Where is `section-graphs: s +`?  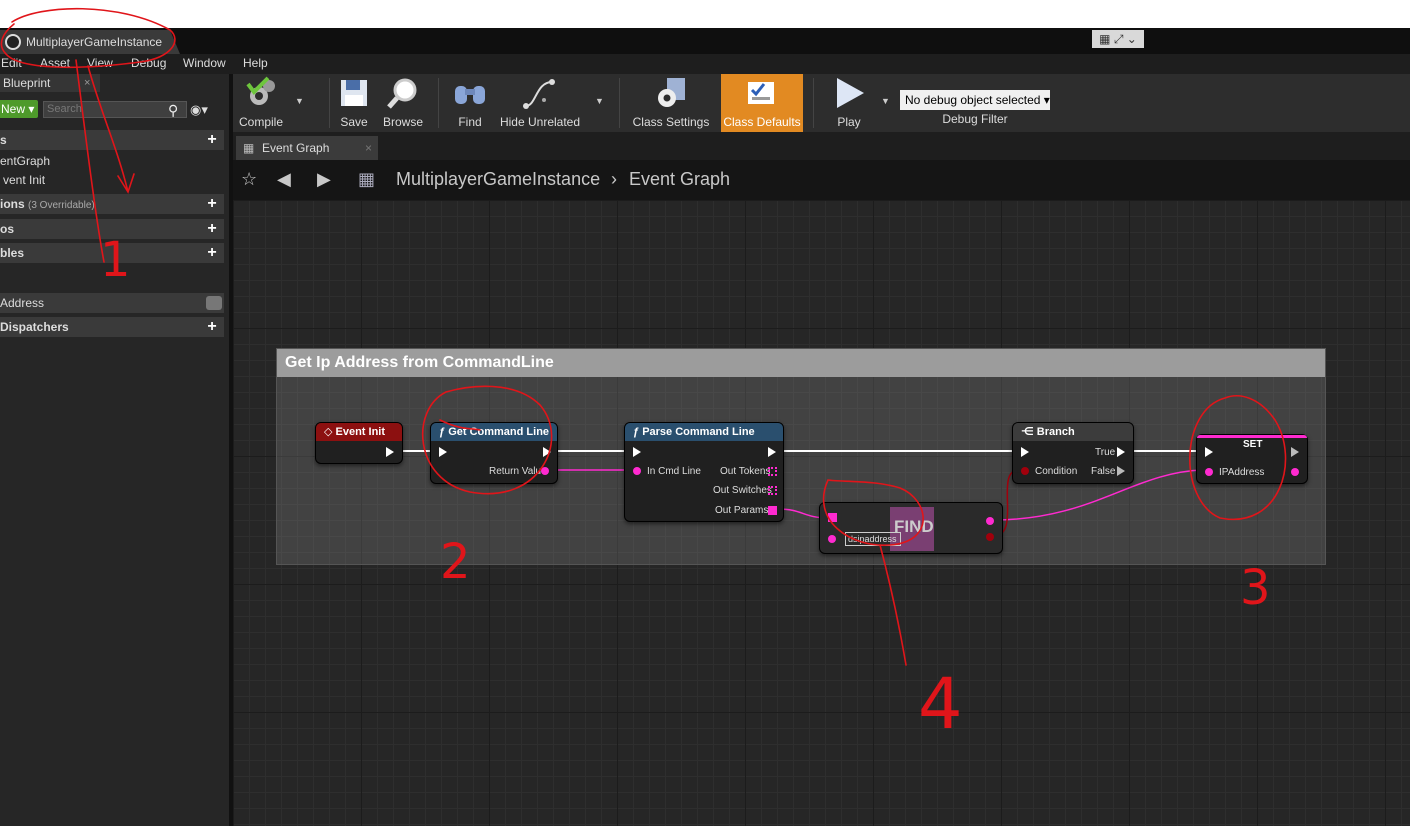 section-graphs: s + is located at coordinates (112, 140).